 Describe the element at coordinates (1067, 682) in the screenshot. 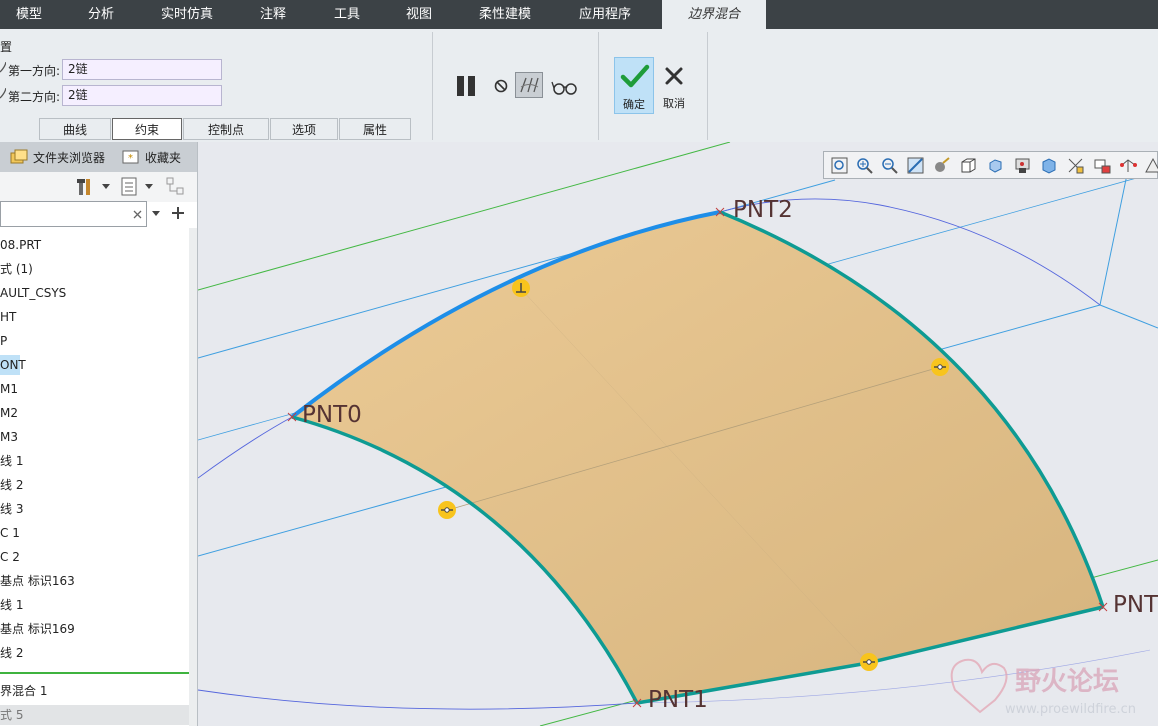

I see `watermark-title: 野火论坛` at that location.